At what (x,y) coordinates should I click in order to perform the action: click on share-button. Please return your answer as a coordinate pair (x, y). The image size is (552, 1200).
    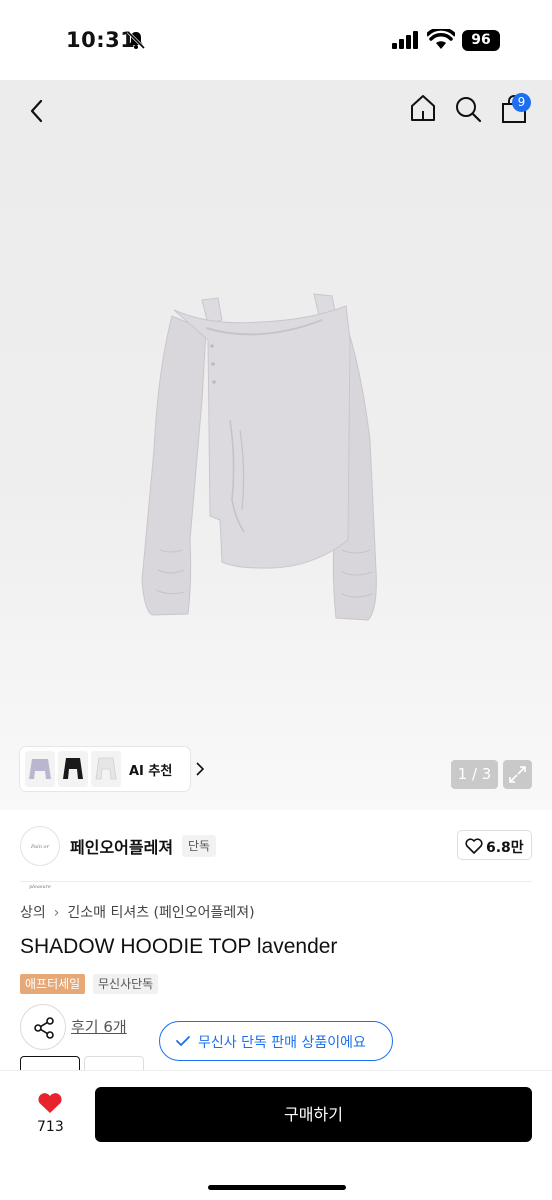
    Looking at the image, I should click on (43, 1027).